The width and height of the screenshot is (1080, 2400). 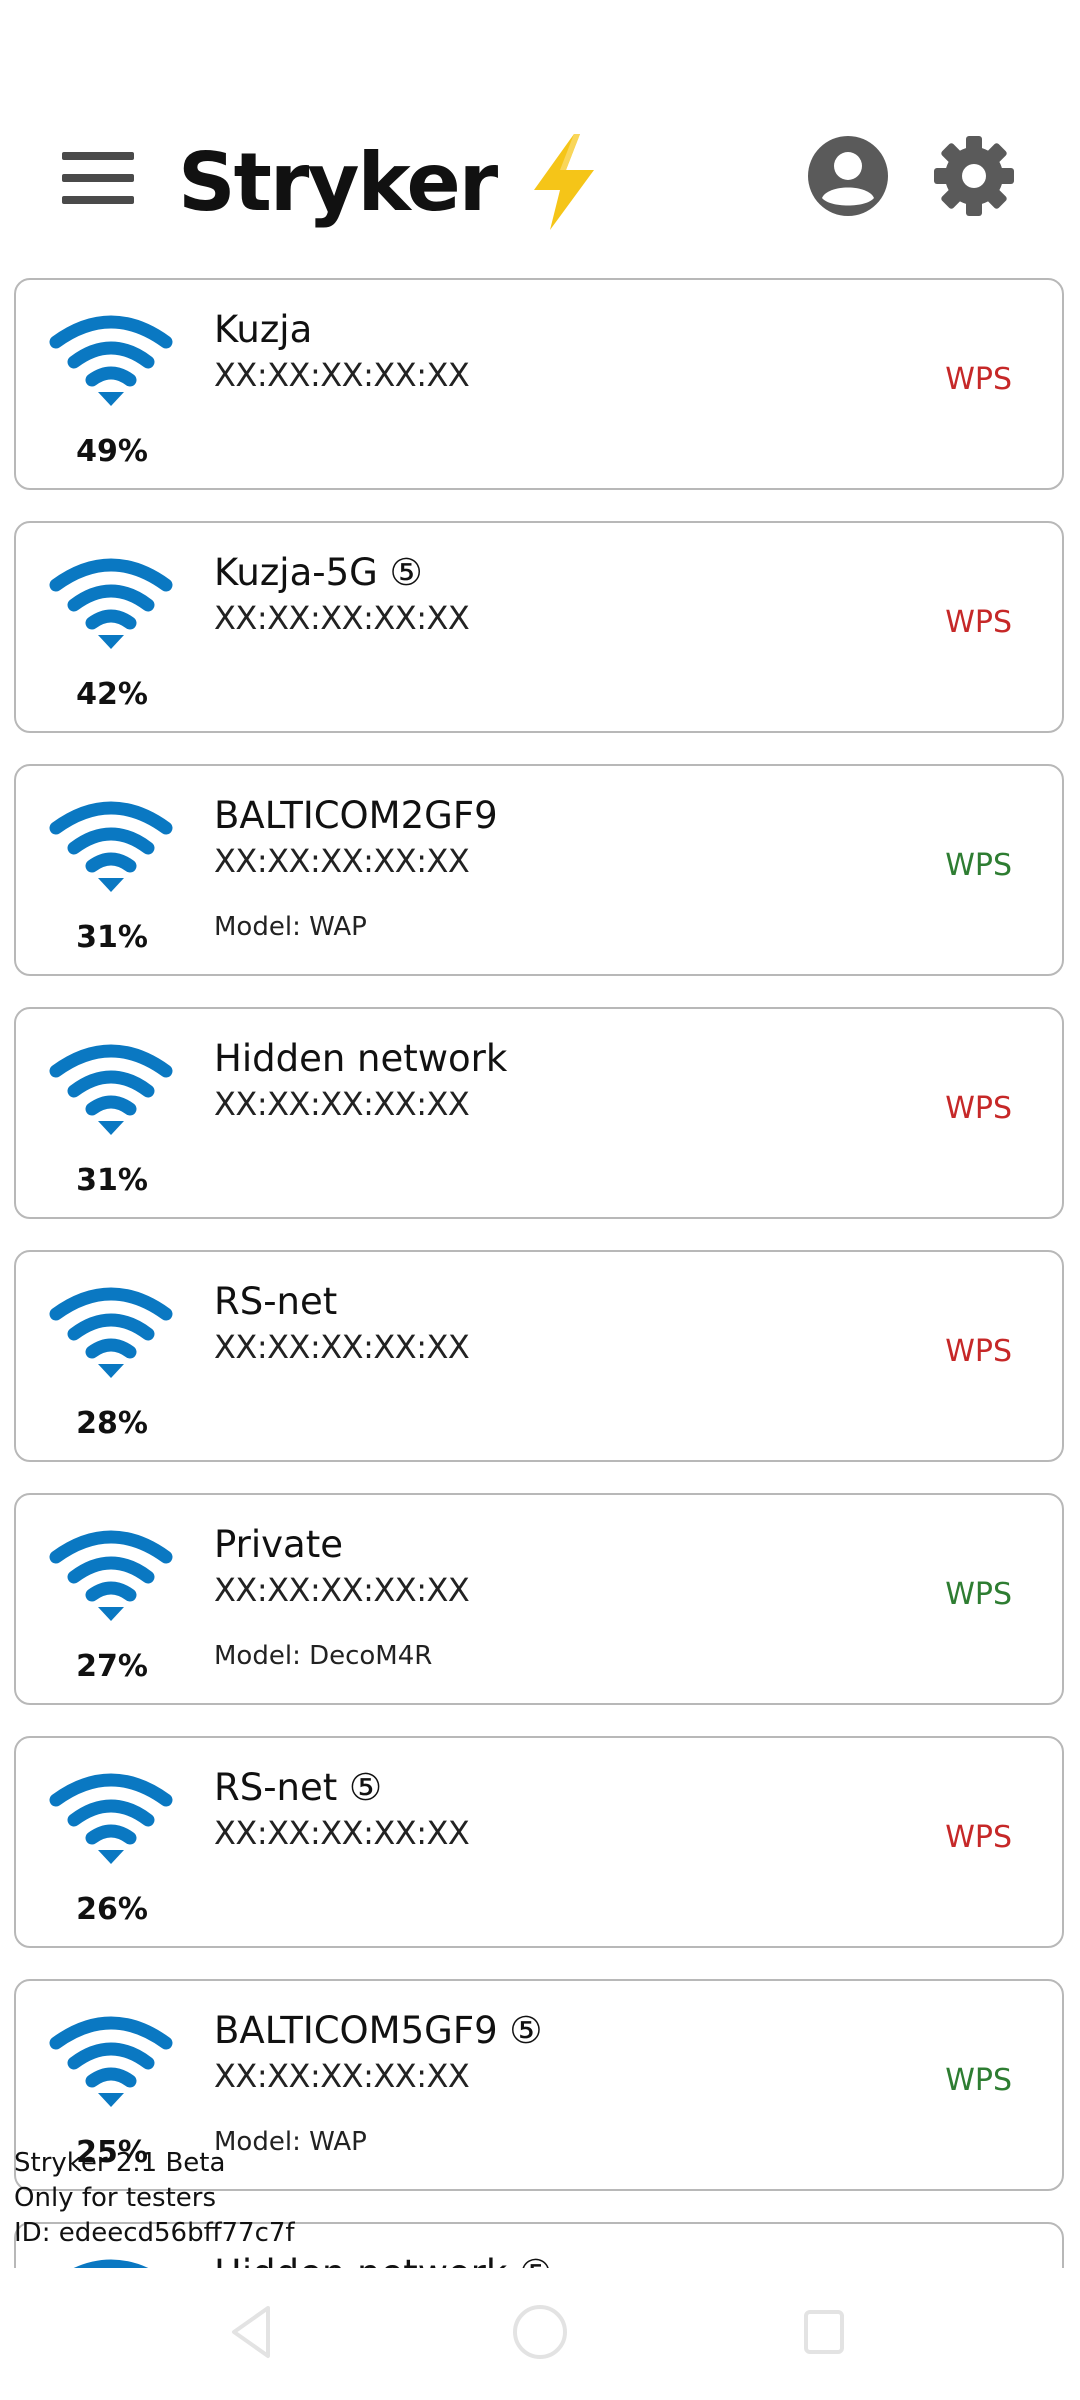 What do you see at coordinates (361, 1058) in the screenshot?
I see `network-ssid: Hidden network` at bounding box center [361, 1058].